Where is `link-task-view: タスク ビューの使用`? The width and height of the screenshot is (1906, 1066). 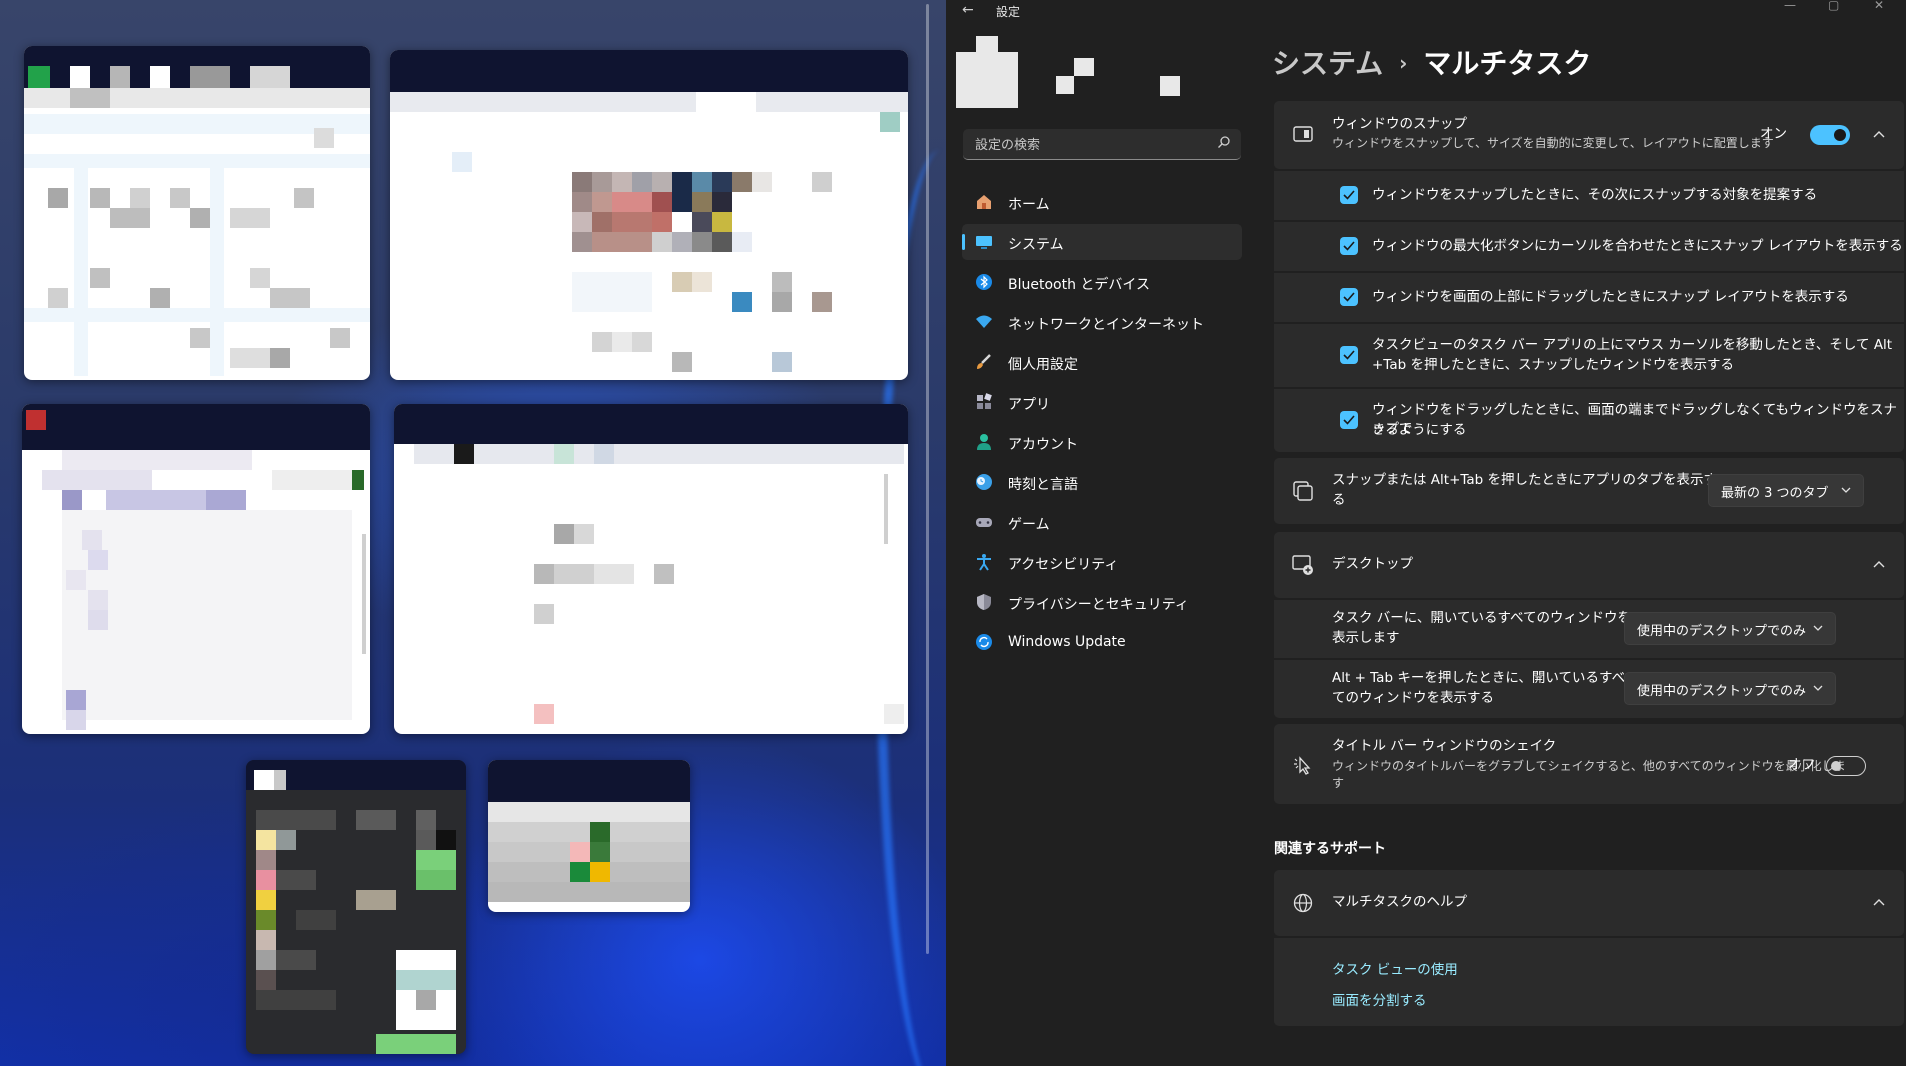
link-task-view: タスク ビューの使用 is located at coordinates (1395, 968).